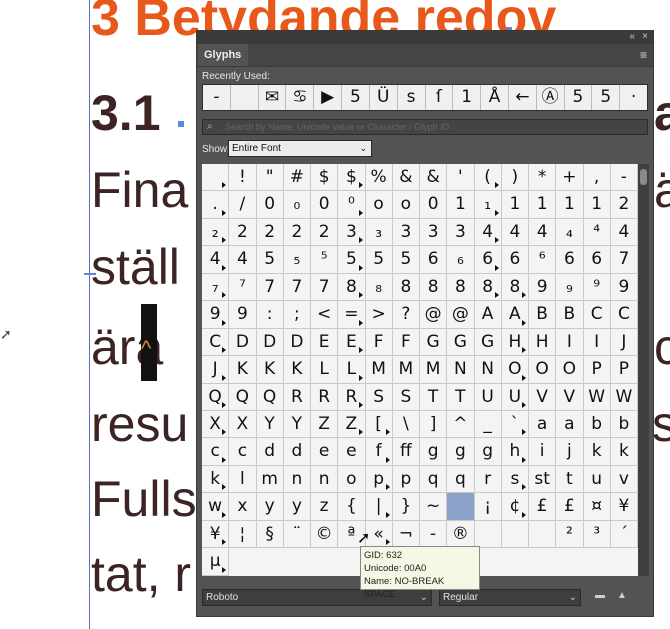  Describe the element at coordinates (515, 452) in the screenshot. I see `glyph-cell: h` at that location.